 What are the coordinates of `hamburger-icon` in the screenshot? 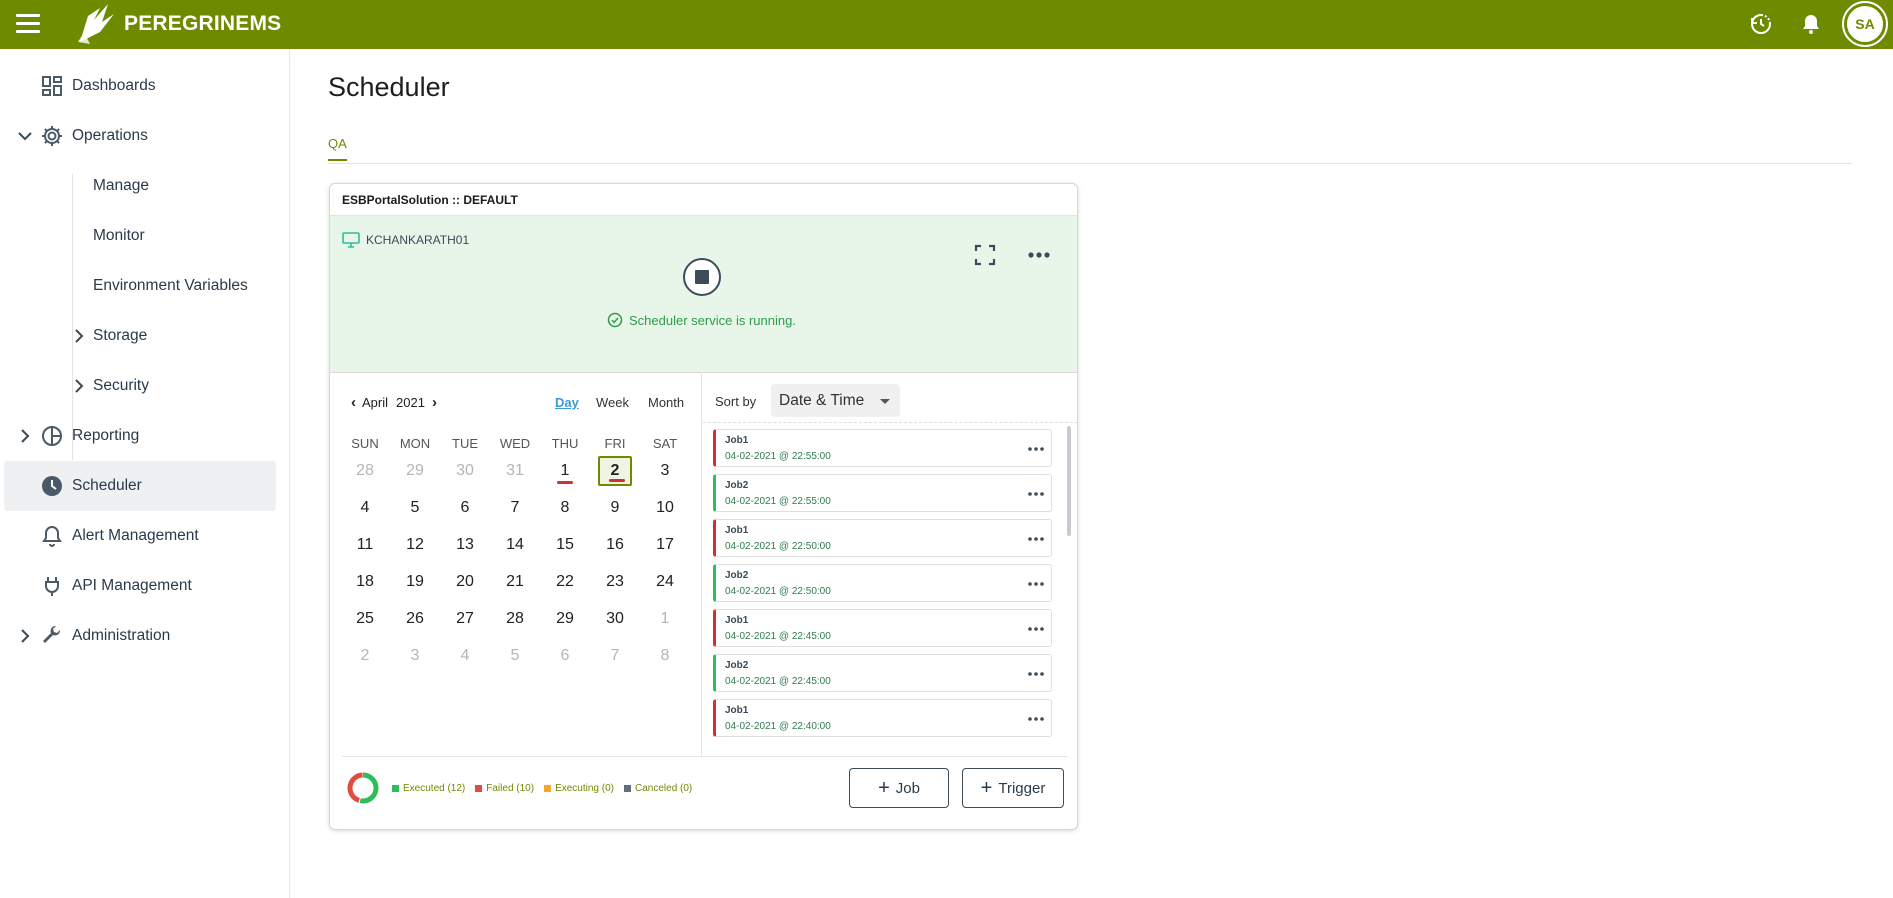 It's located at (28, 24).